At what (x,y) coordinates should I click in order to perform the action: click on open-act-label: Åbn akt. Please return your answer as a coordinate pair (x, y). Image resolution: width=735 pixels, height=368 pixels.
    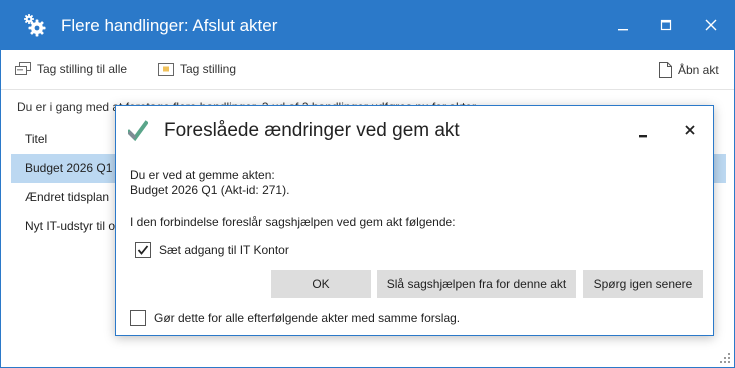
    Looking at the image, I should click on (698, 70).